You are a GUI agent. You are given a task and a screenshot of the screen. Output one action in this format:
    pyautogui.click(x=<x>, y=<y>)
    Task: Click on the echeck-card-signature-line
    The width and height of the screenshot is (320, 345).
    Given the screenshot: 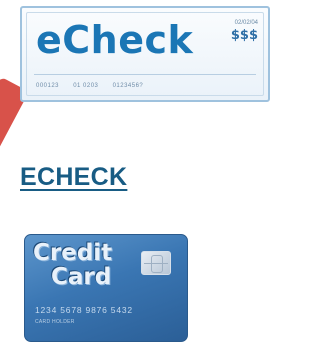 What is the action you would take?
    pyautogui.click(x=145, y=74)
    